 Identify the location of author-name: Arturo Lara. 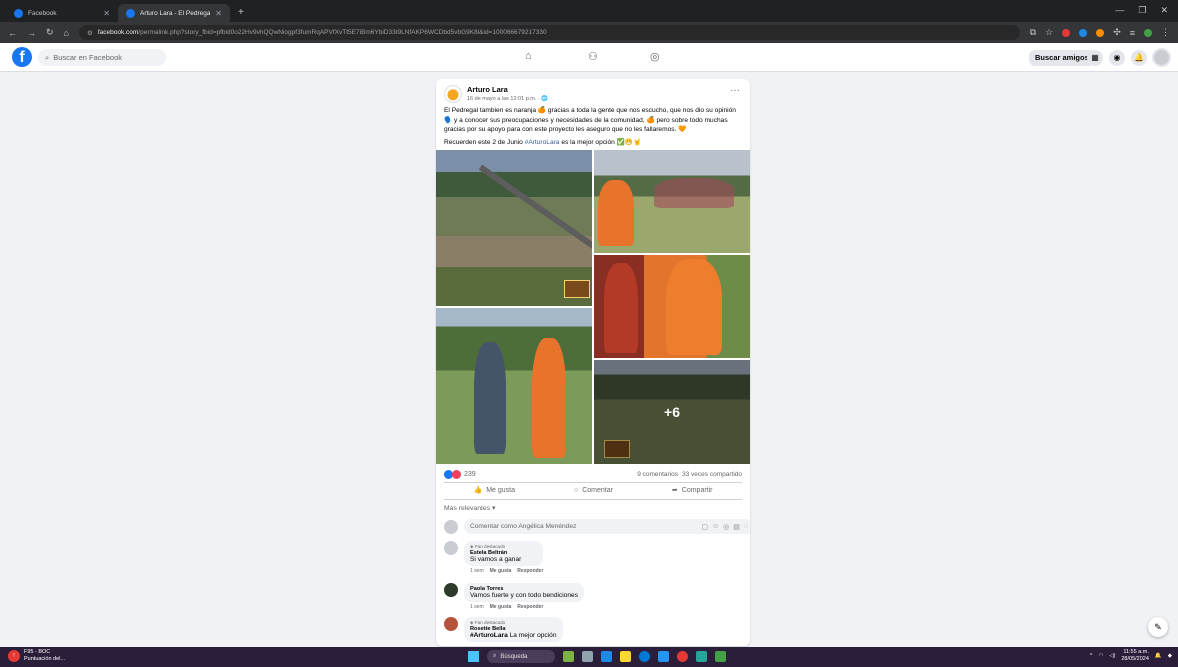
(507, 89).